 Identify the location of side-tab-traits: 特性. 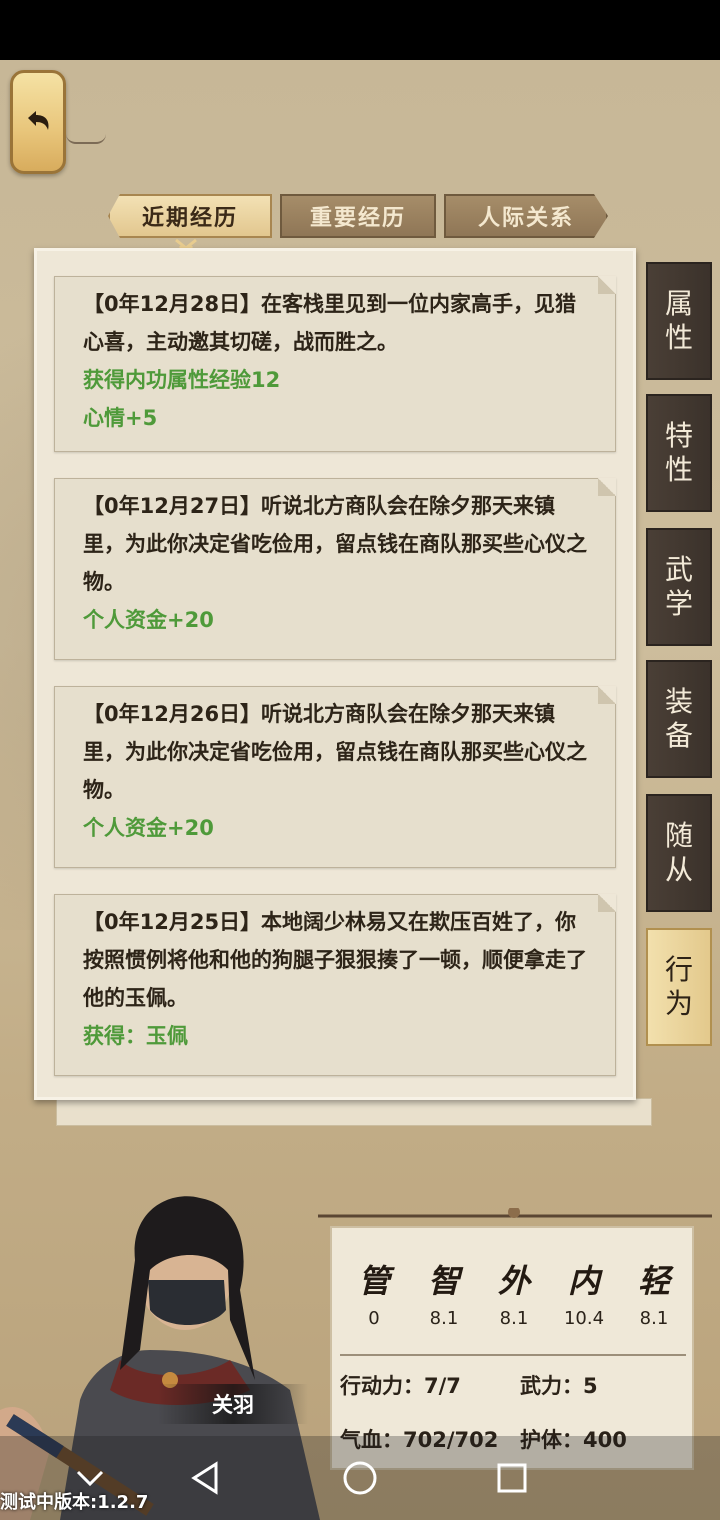
(679, 453).